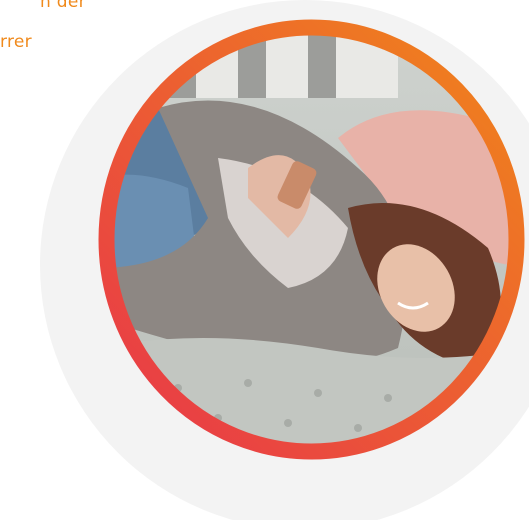 The image size is (529, 520). I want to click on partial-text-line-2: rrer, so click(16, 42).